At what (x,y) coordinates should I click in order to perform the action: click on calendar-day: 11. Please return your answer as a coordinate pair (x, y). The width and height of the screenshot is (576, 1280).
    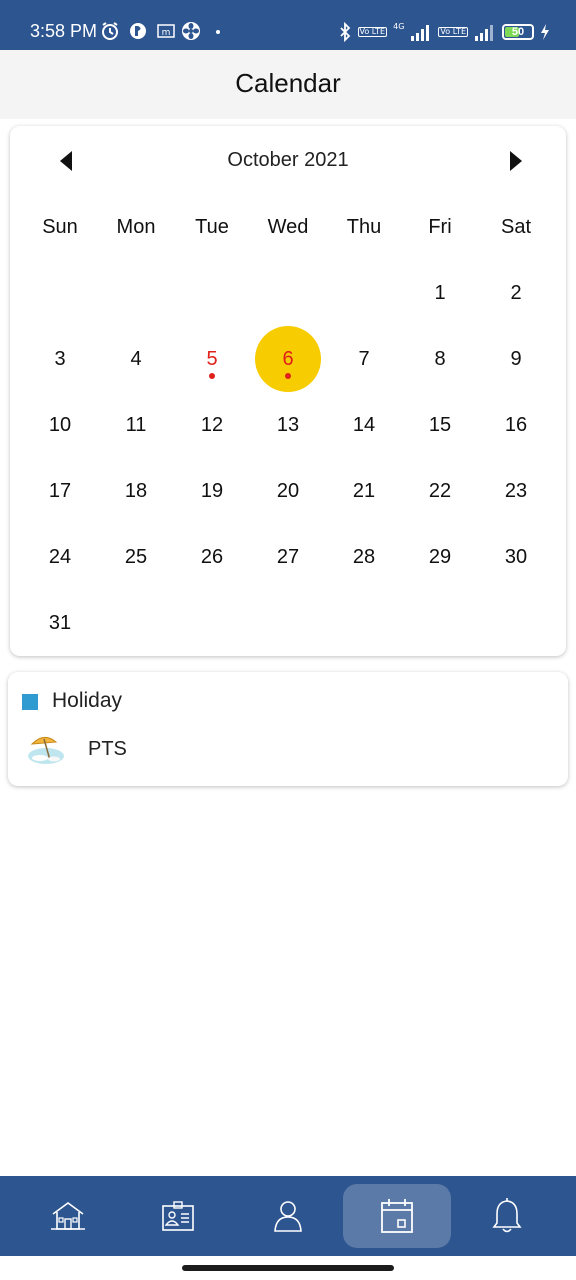
    Looking at the image, I should click on (136, 425).